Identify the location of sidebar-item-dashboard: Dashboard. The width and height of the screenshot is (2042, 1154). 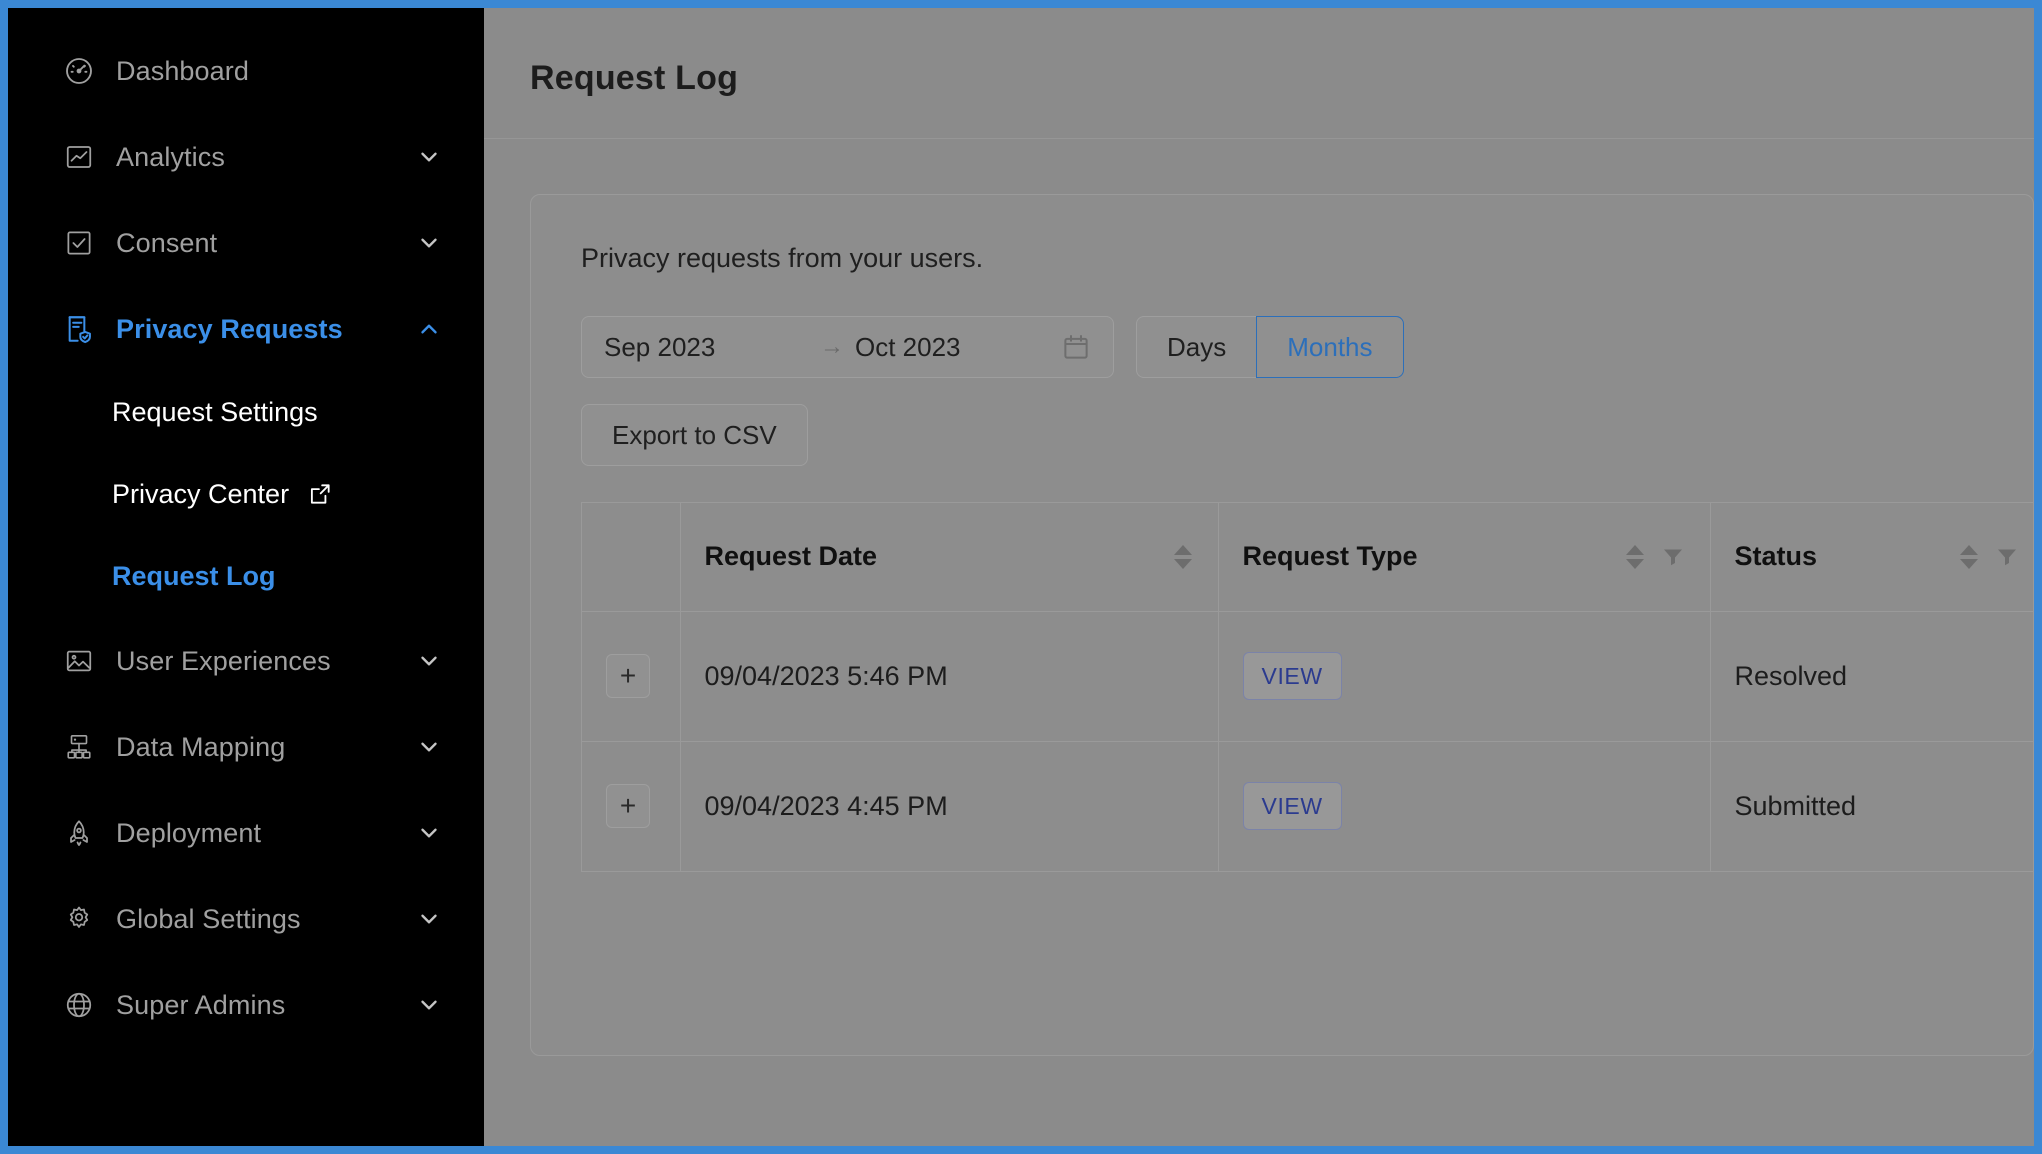
(246, 71).